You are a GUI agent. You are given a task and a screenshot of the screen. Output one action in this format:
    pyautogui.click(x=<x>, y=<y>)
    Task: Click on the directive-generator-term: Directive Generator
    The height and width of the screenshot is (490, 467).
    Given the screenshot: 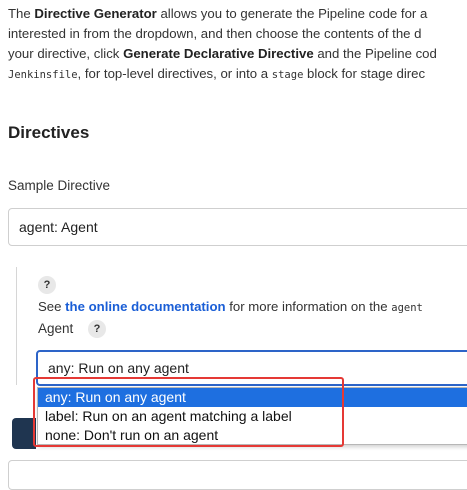 What is the action you would take?
    pyautogui.click(x=95, y=13)
    